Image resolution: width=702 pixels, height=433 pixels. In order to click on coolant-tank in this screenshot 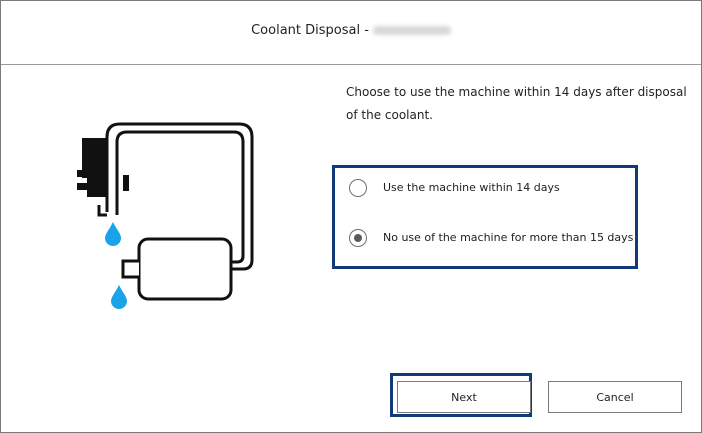, I will do `click(185, 269)`.